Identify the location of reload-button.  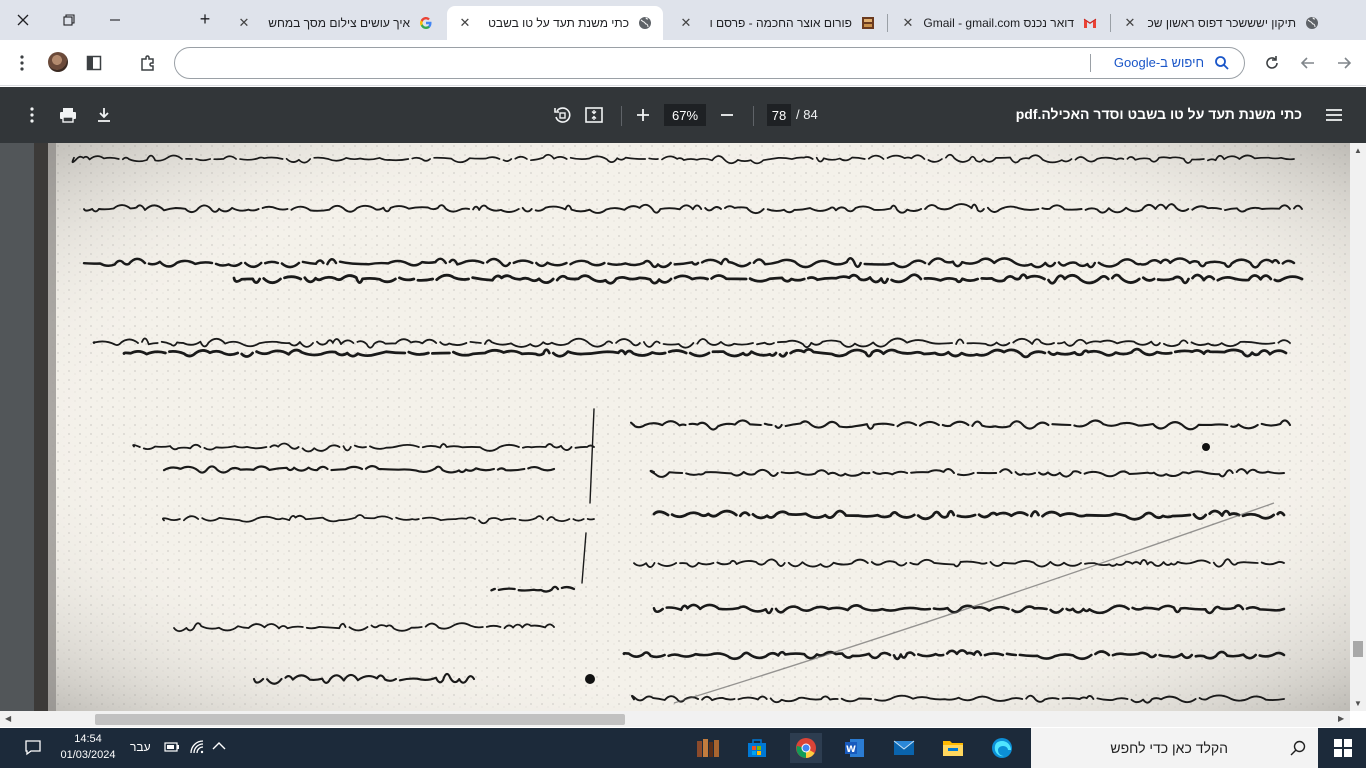
(1272, 63).